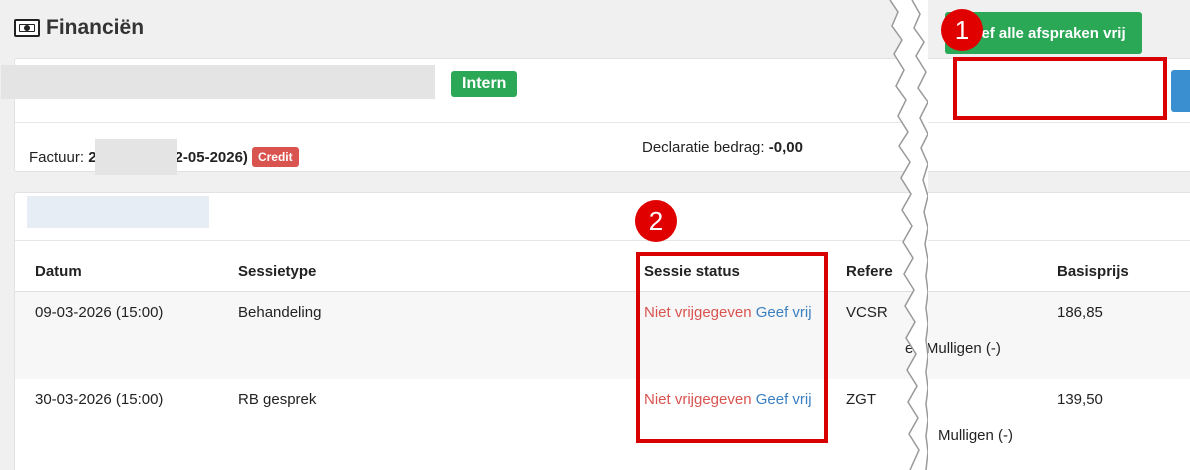 The height and width of the screenshot is (470, 1190). I want to click on credit-badge: Credit, so click(275, 157).